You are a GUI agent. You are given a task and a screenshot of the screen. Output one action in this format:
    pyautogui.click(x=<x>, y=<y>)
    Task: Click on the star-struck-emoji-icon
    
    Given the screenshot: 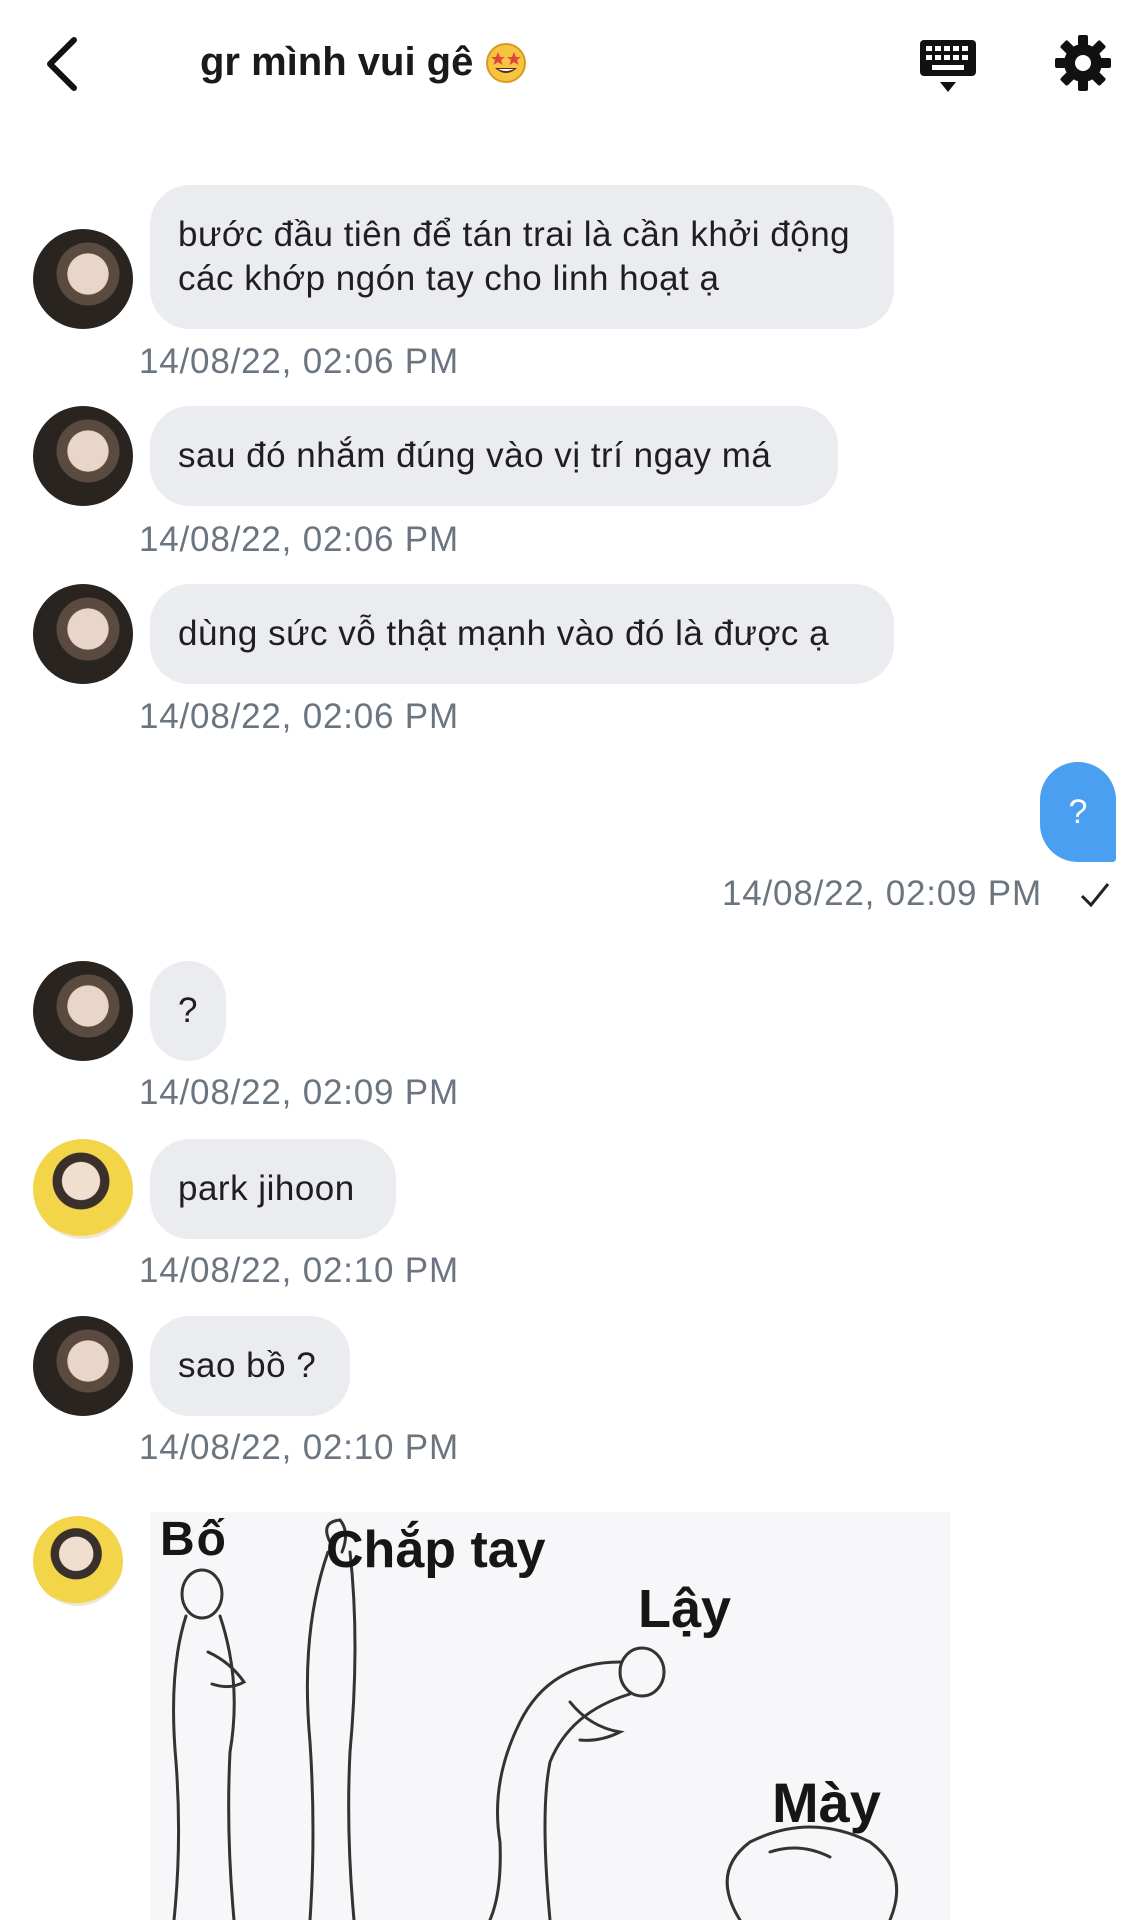 What is the action you would take?
    pyautogui.click(x=506, y=62)
    